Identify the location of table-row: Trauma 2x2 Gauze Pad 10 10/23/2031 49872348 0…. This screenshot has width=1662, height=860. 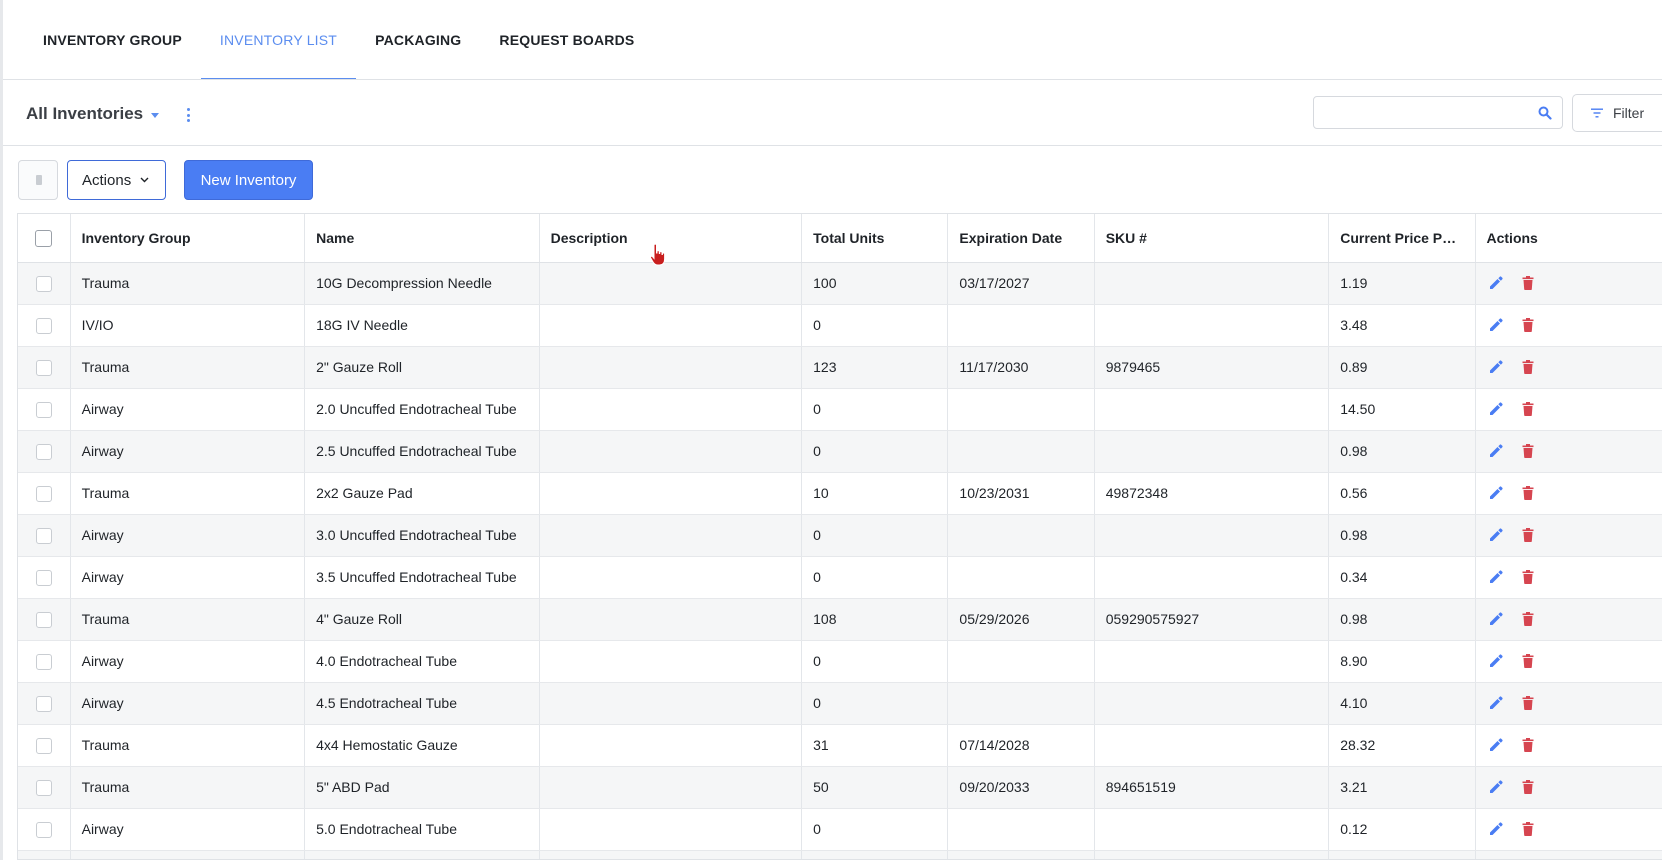
(840, 493).